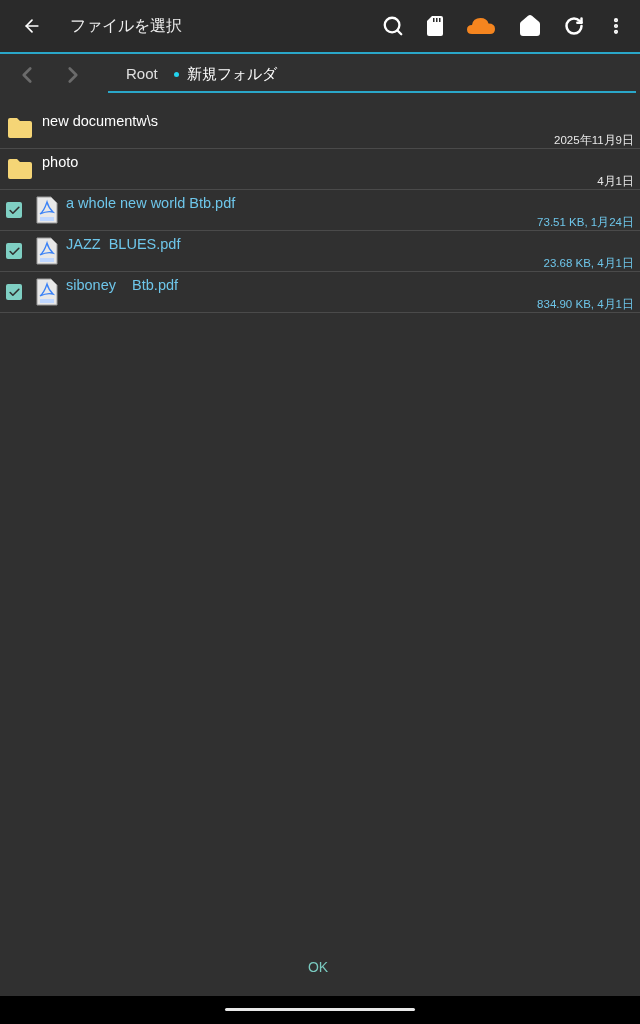 This screenshot has width=640, height=1024. I want to click on file-details: 4月1日, so click(615, 181).